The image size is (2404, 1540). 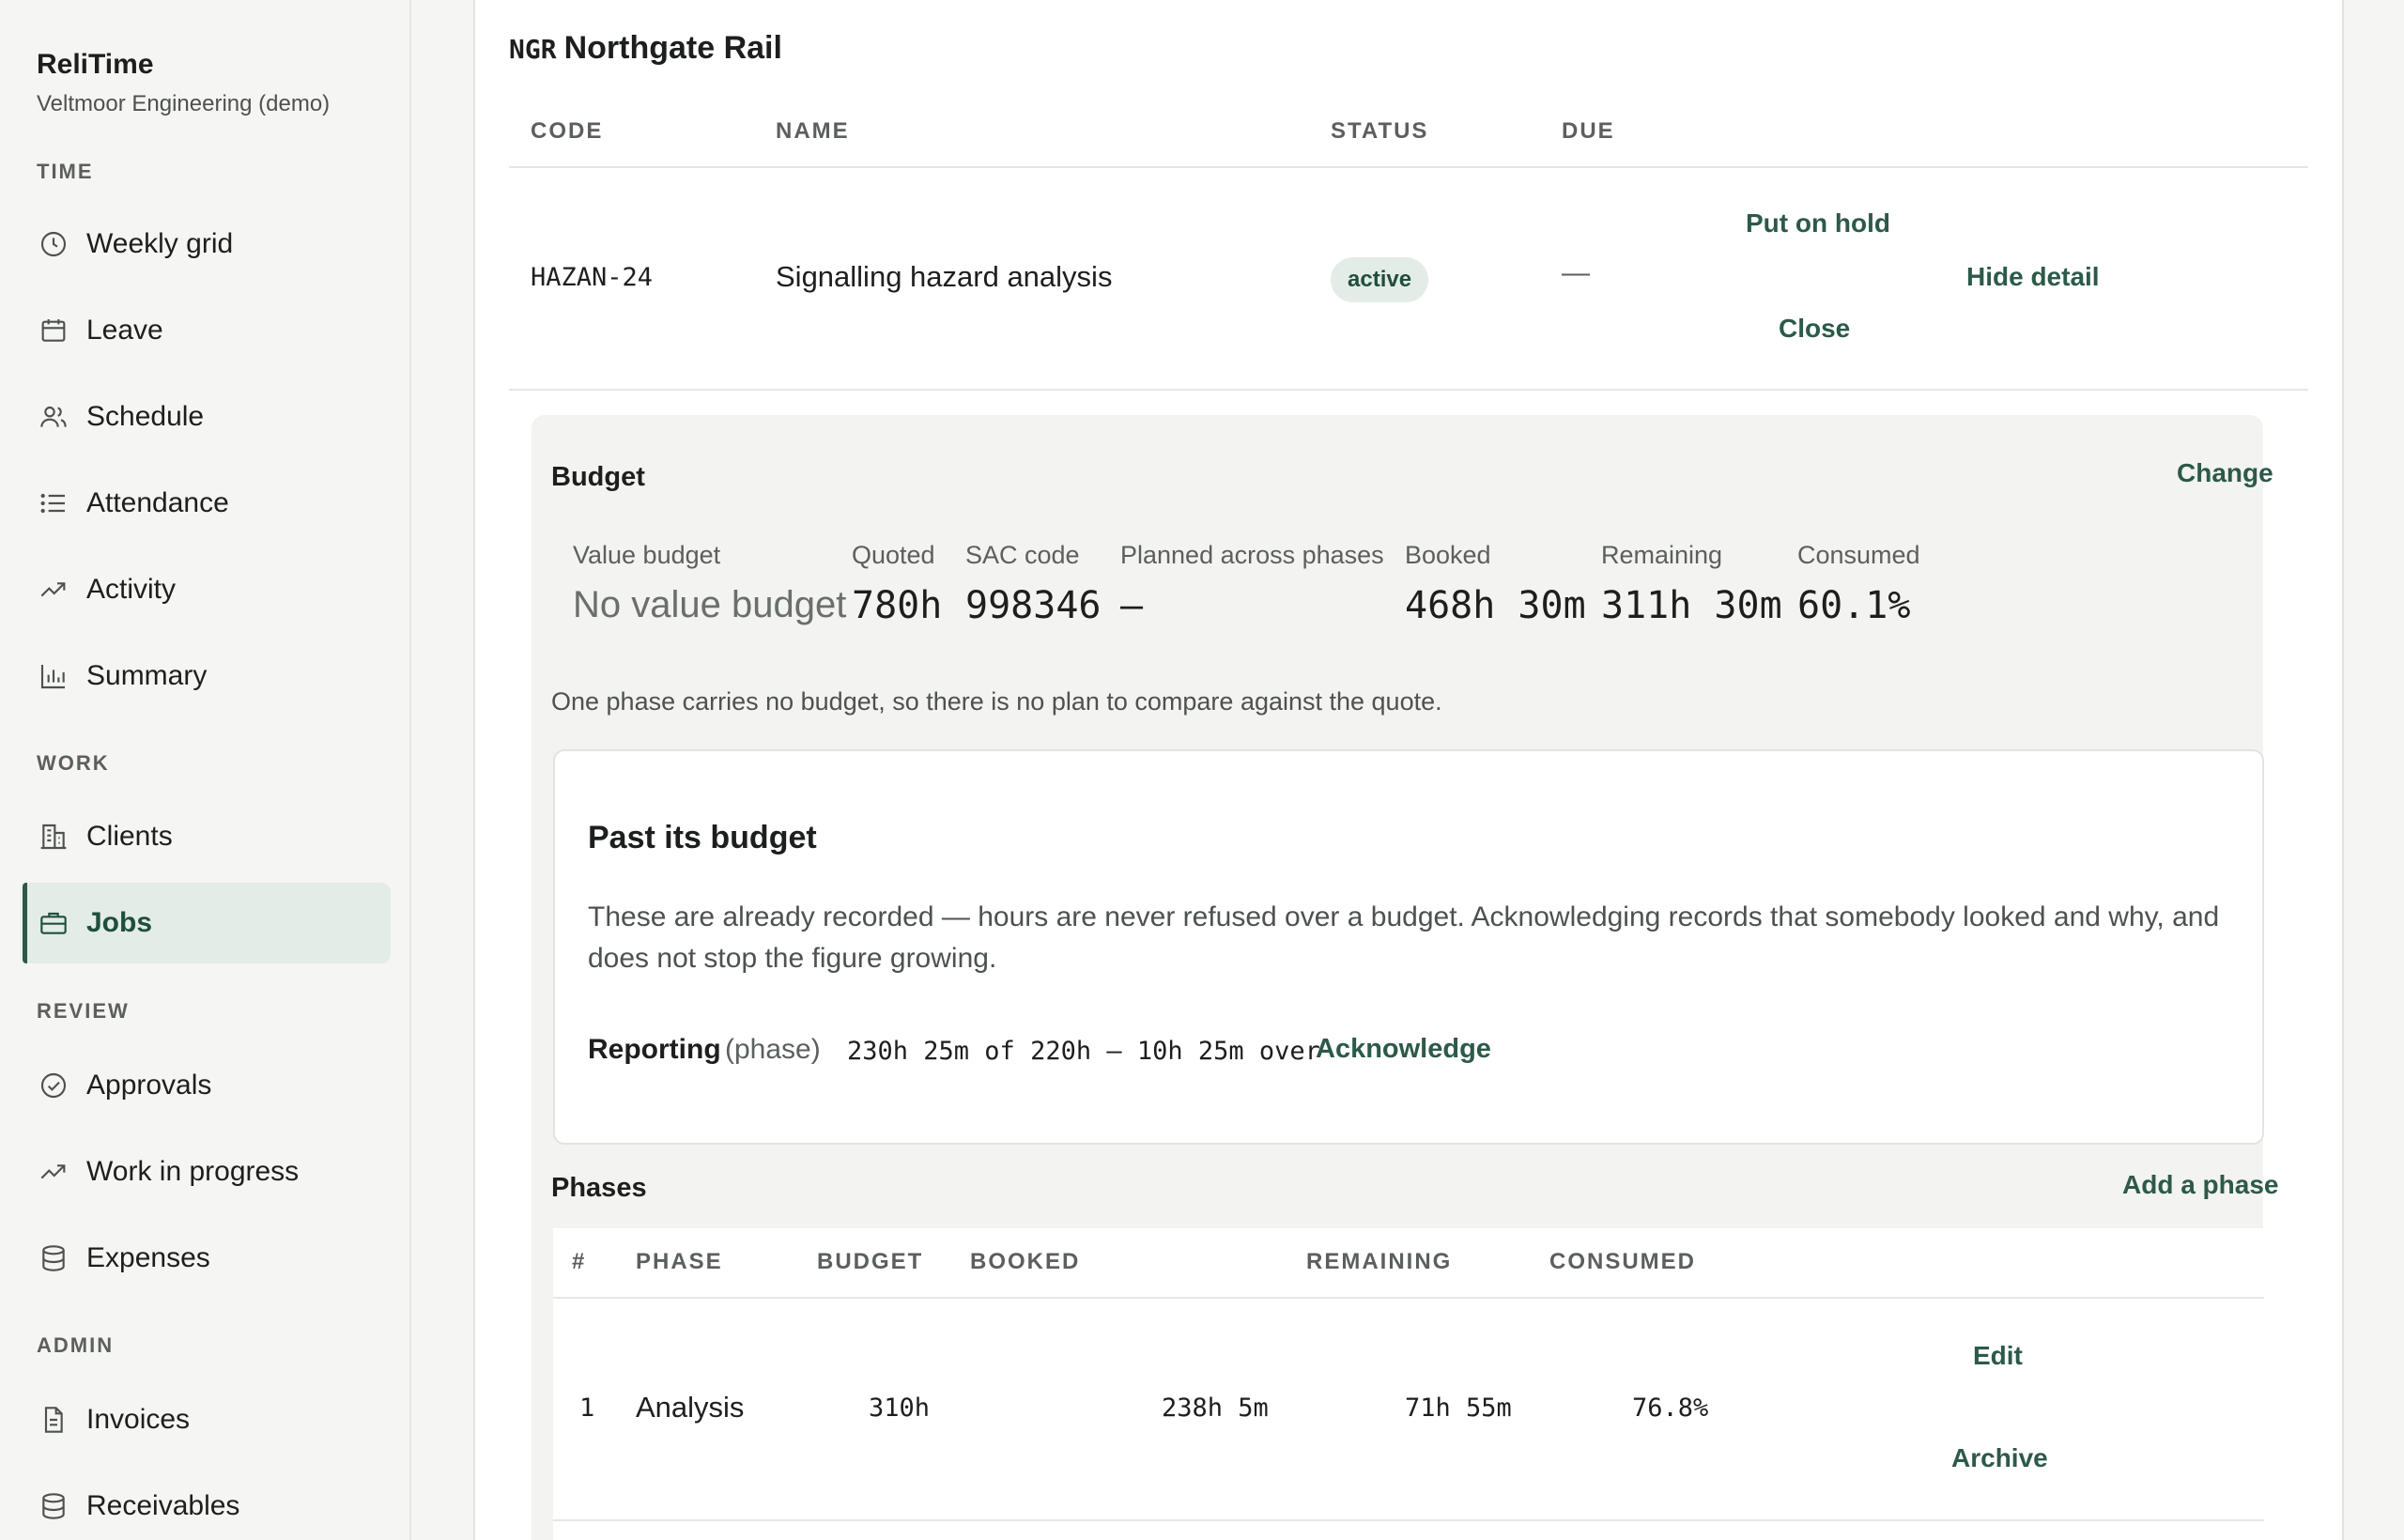 I want to click on stat-value-value-budget: No value budget, so click(x=710, y=604).